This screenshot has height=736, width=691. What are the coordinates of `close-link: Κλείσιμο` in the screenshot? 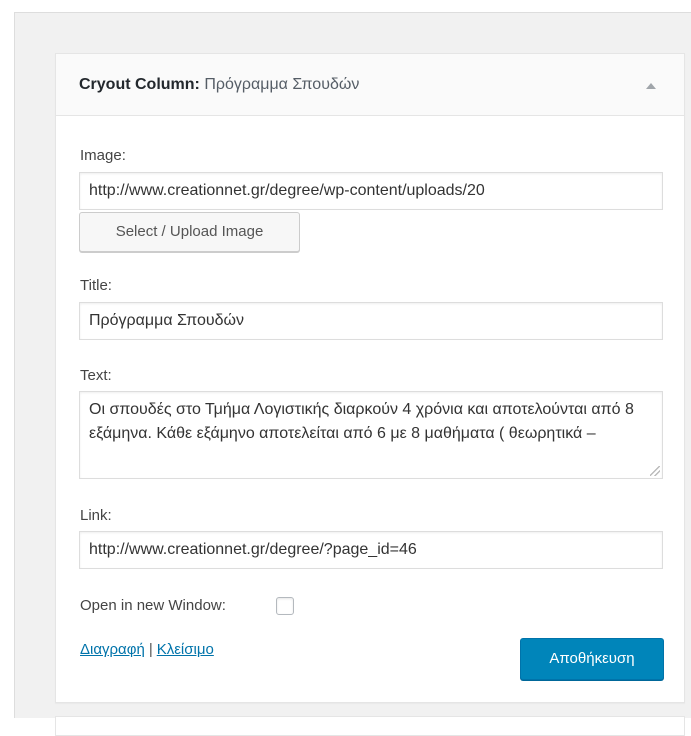 It's located at (185, 649).